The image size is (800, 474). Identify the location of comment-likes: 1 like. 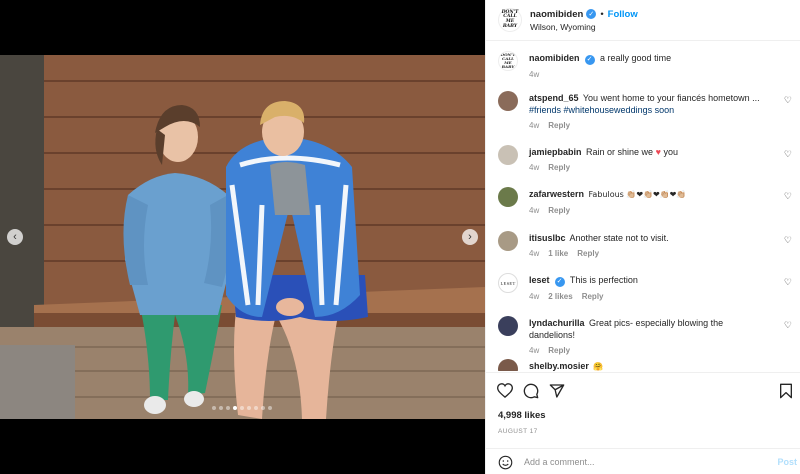
(558, 253).